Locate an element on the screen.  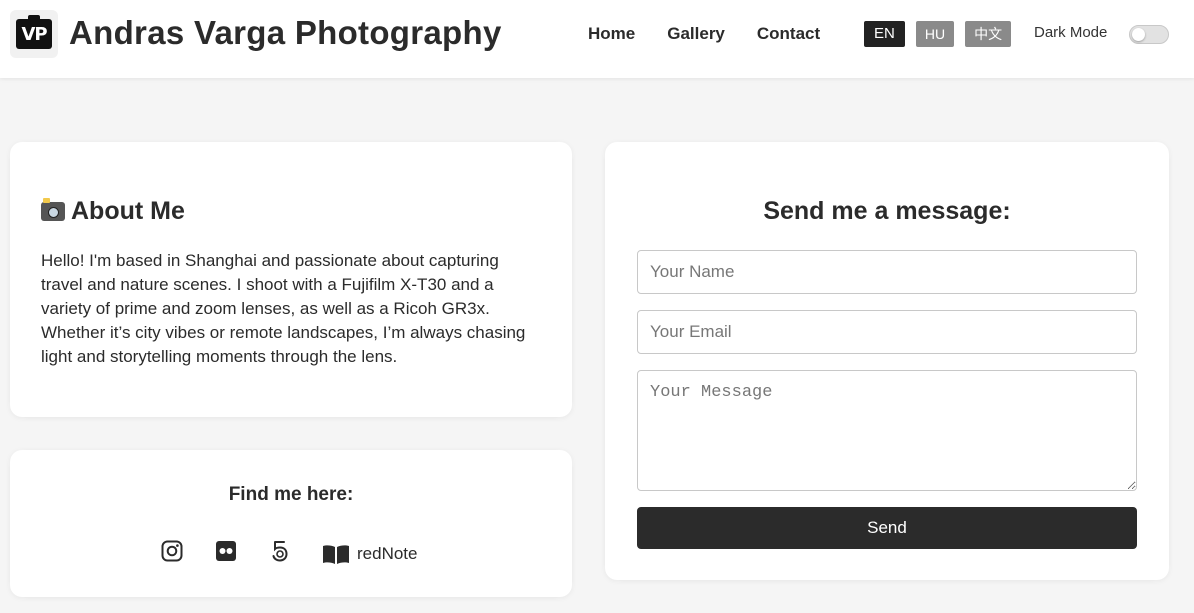
about-heading: About Me is located at coordinates (113, 211).